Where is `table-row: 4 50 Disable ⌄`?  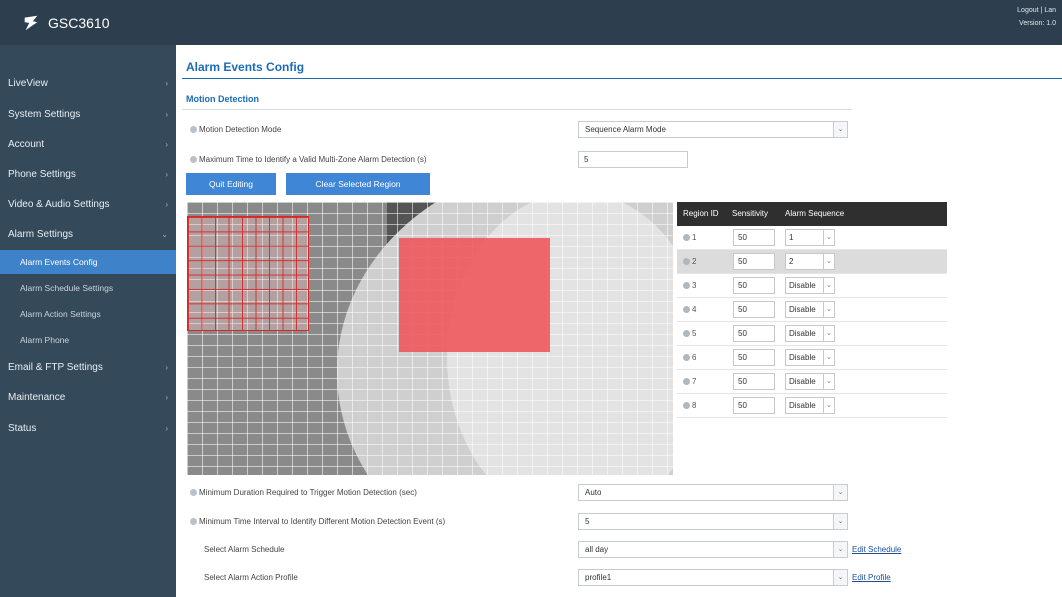 table-row: 4 50 Disable ⌄ is located at coordinates (812, 310).